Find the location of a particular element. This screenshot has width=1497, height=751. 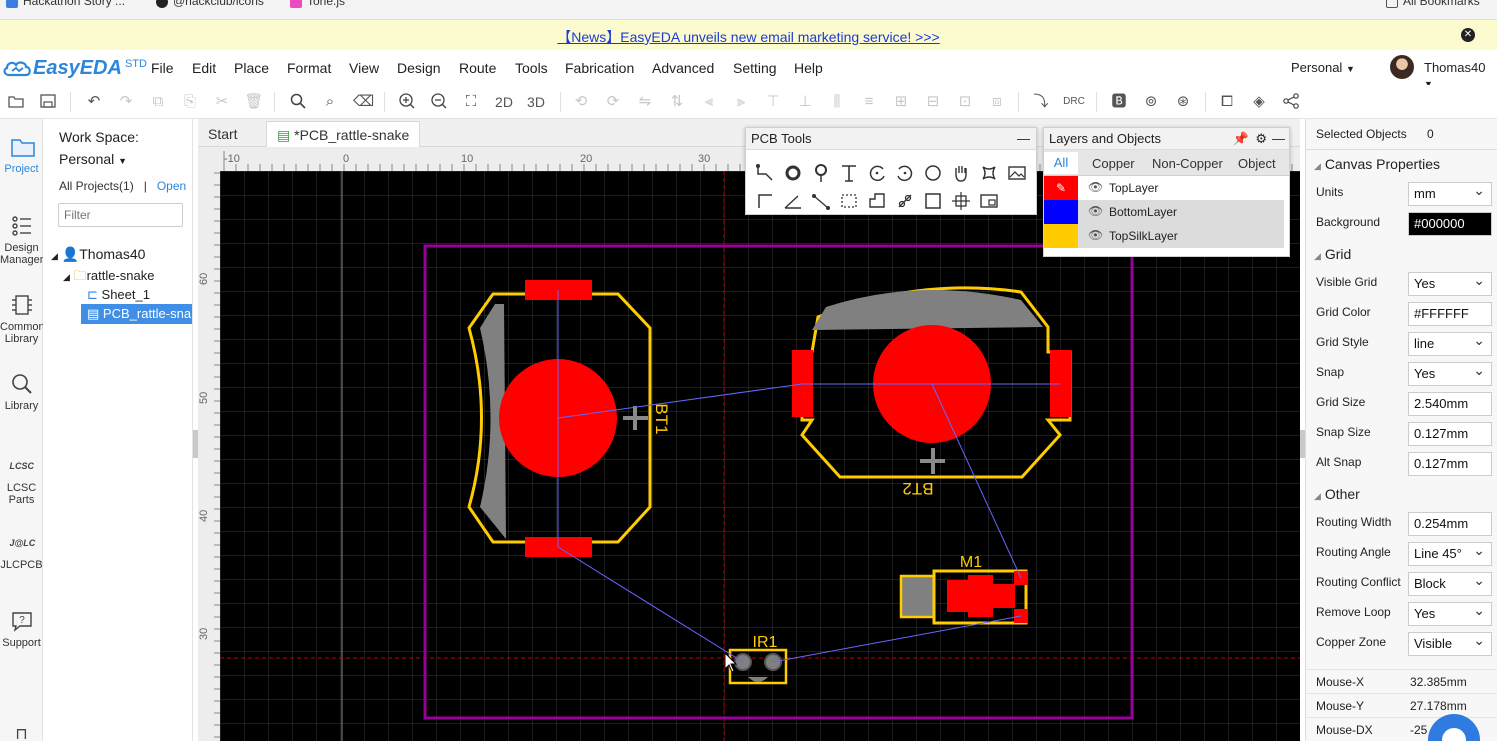

canvas-properties-section: ◢ Canvas Properties is located at coordinates (1377, 164).